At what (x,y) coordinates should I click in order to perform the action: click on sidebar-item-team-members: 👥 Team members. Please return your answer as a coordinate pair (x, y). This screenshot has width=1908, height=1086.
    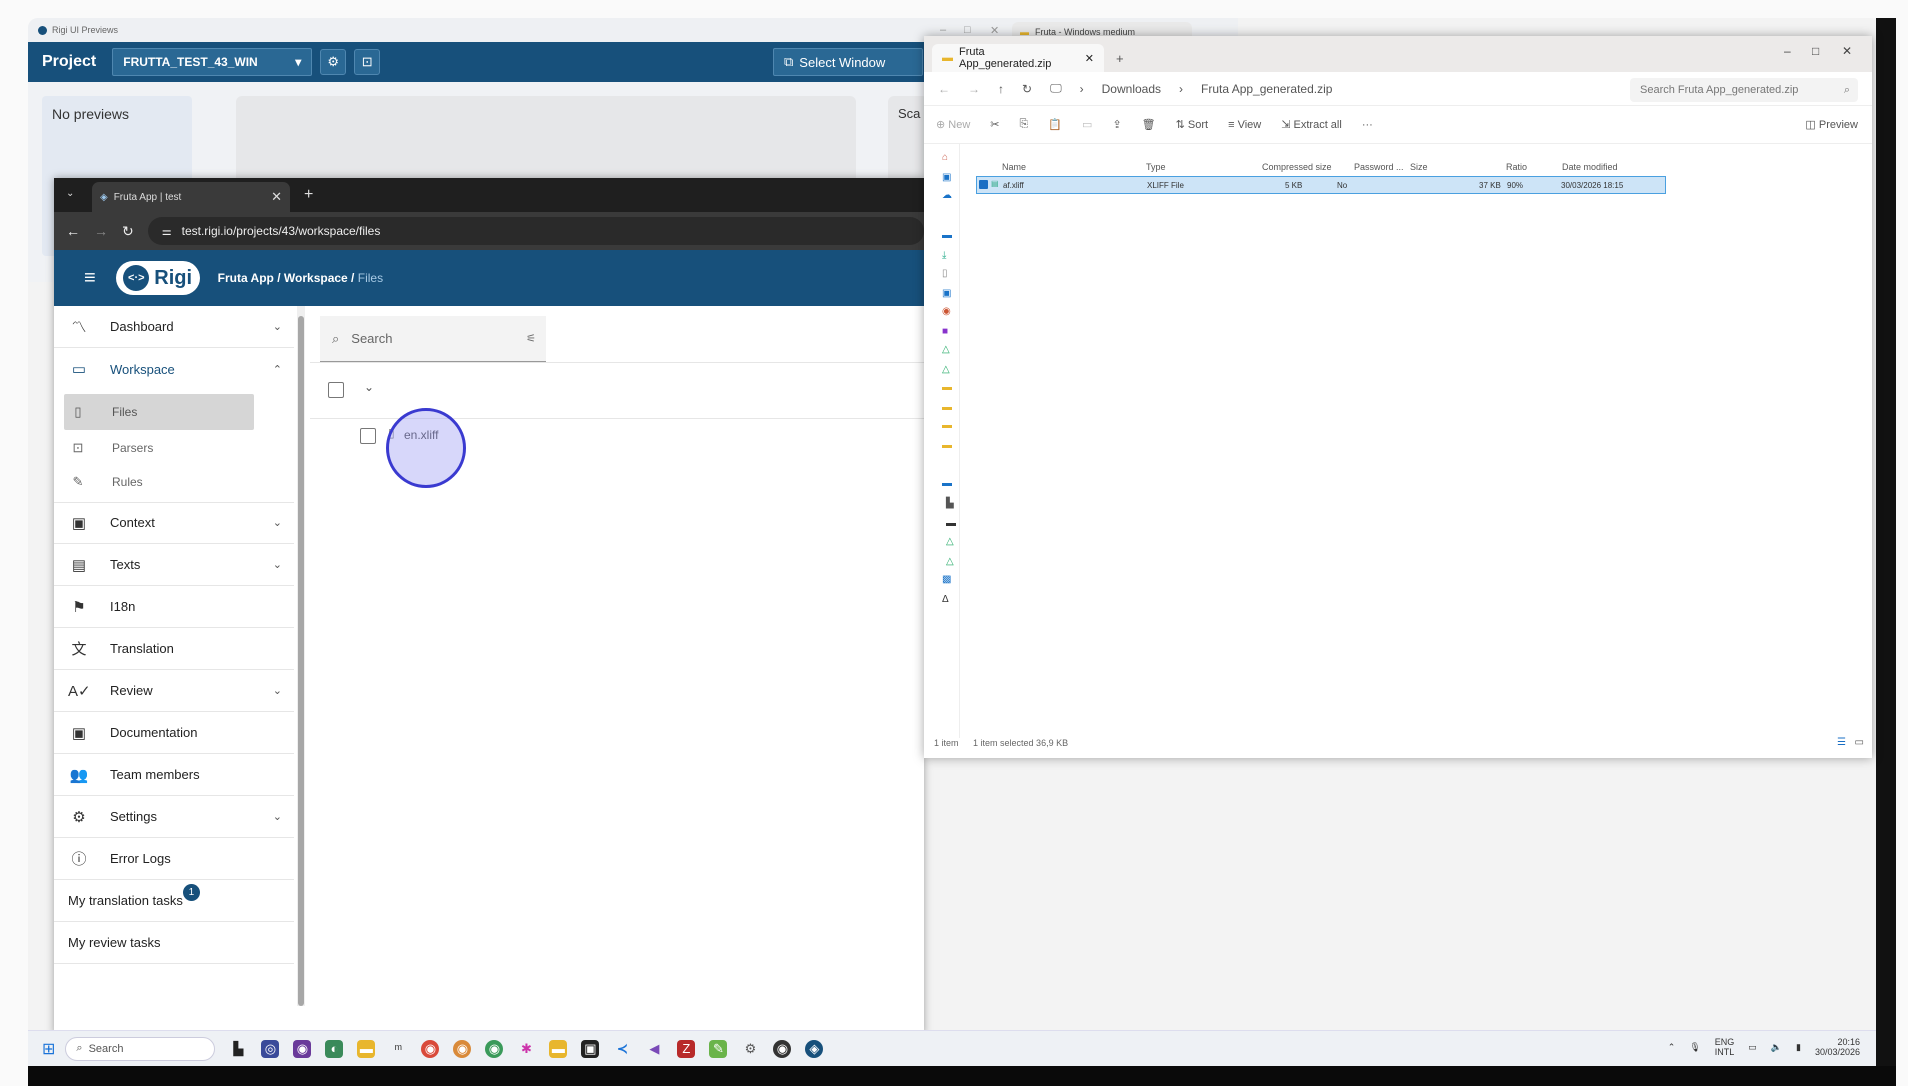
    Looking at the image, I should click on (174, 775).